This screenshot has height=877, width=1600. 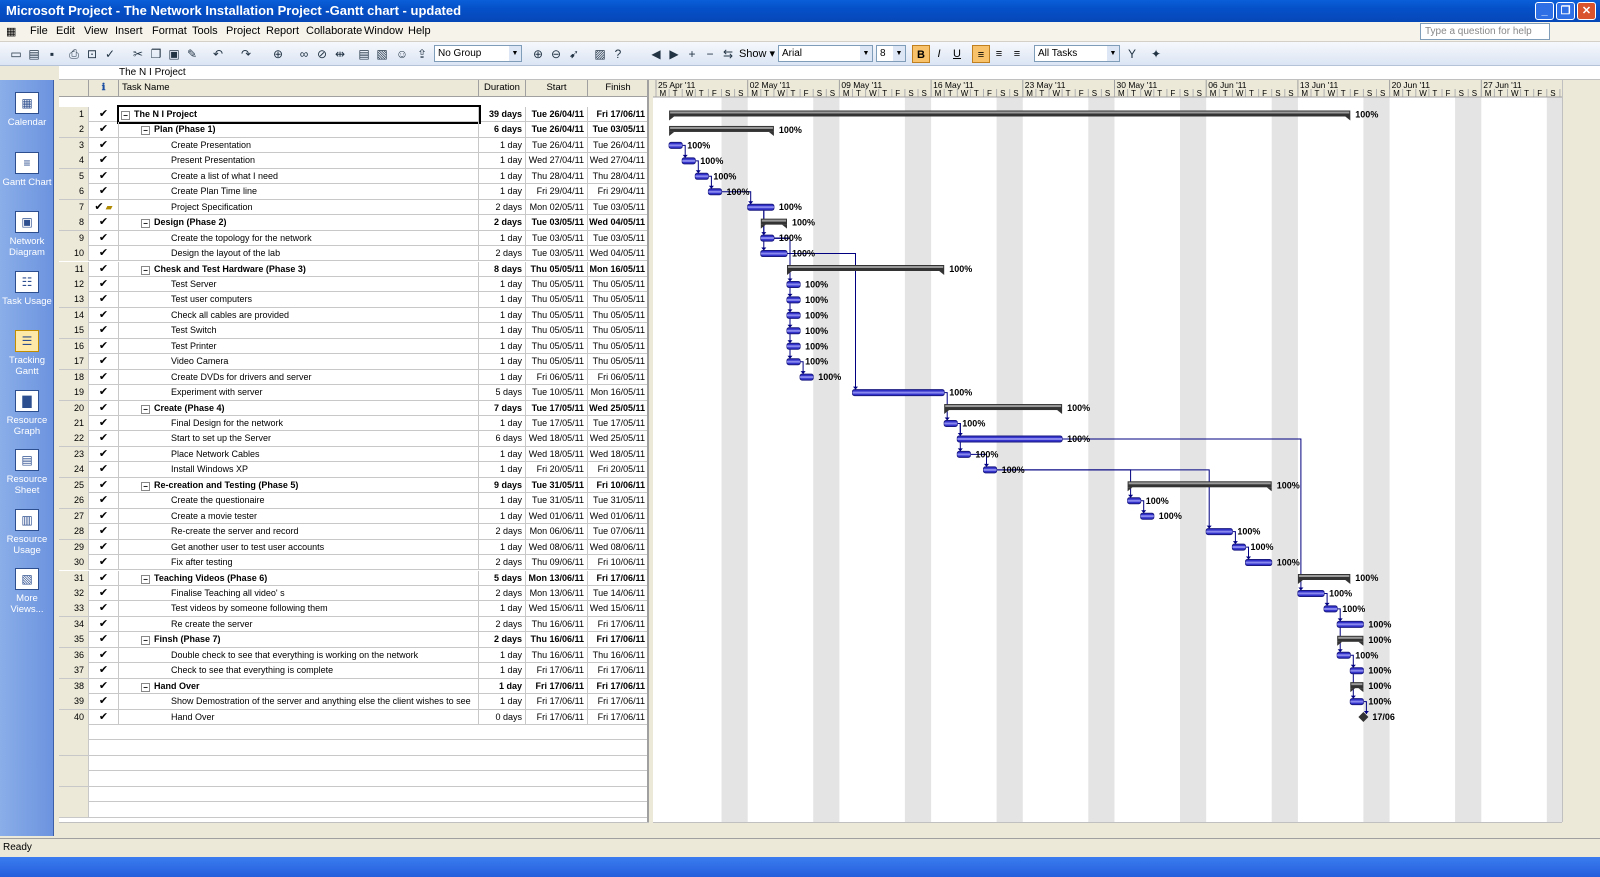 I want to click on menu-tools: Tools, so click(x=205, y=31).